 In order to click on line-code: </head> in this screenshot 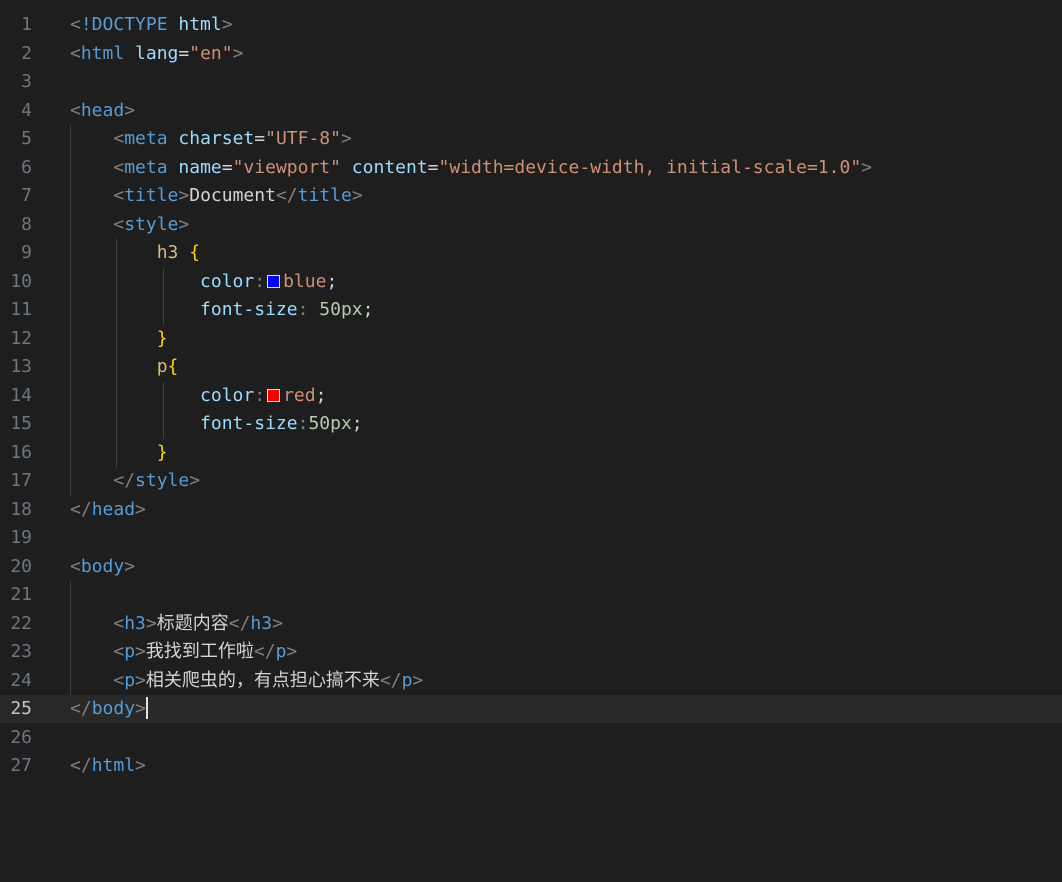, I will do `click(108, 510)`.